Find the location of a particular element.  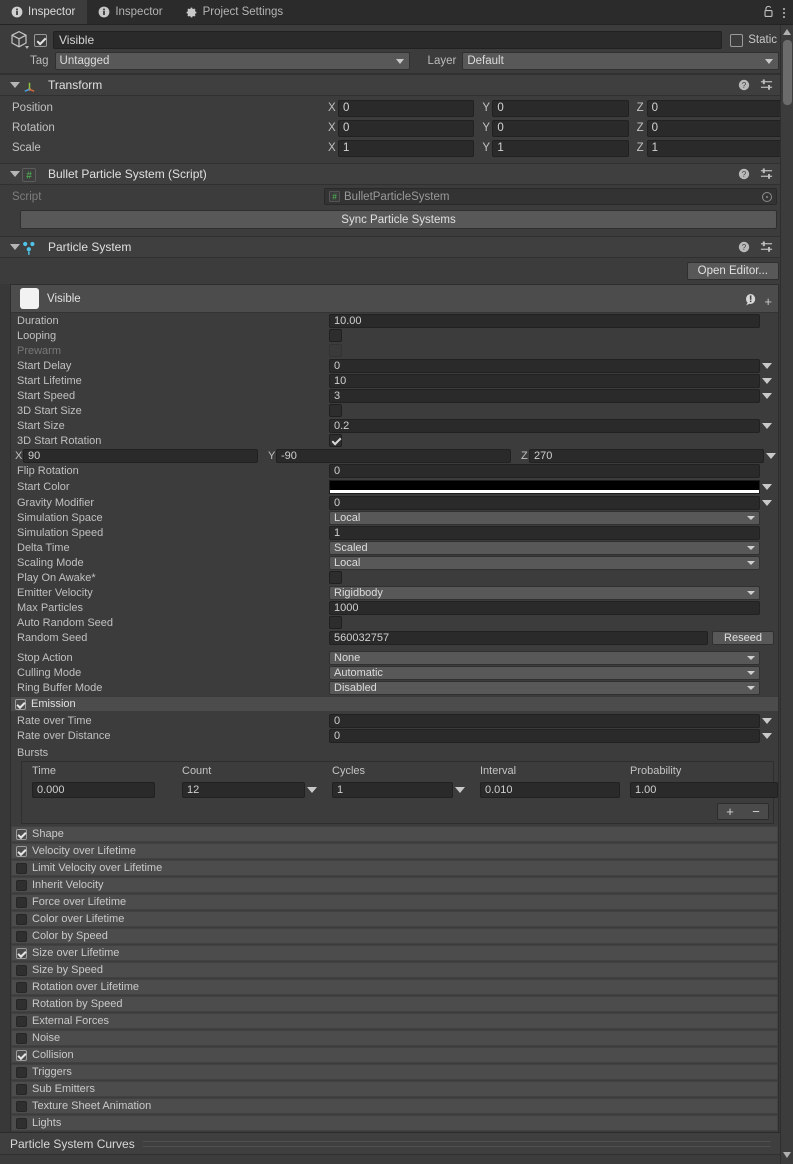

start-rotation-mode-dropdown is located at coordinates (771, 455).